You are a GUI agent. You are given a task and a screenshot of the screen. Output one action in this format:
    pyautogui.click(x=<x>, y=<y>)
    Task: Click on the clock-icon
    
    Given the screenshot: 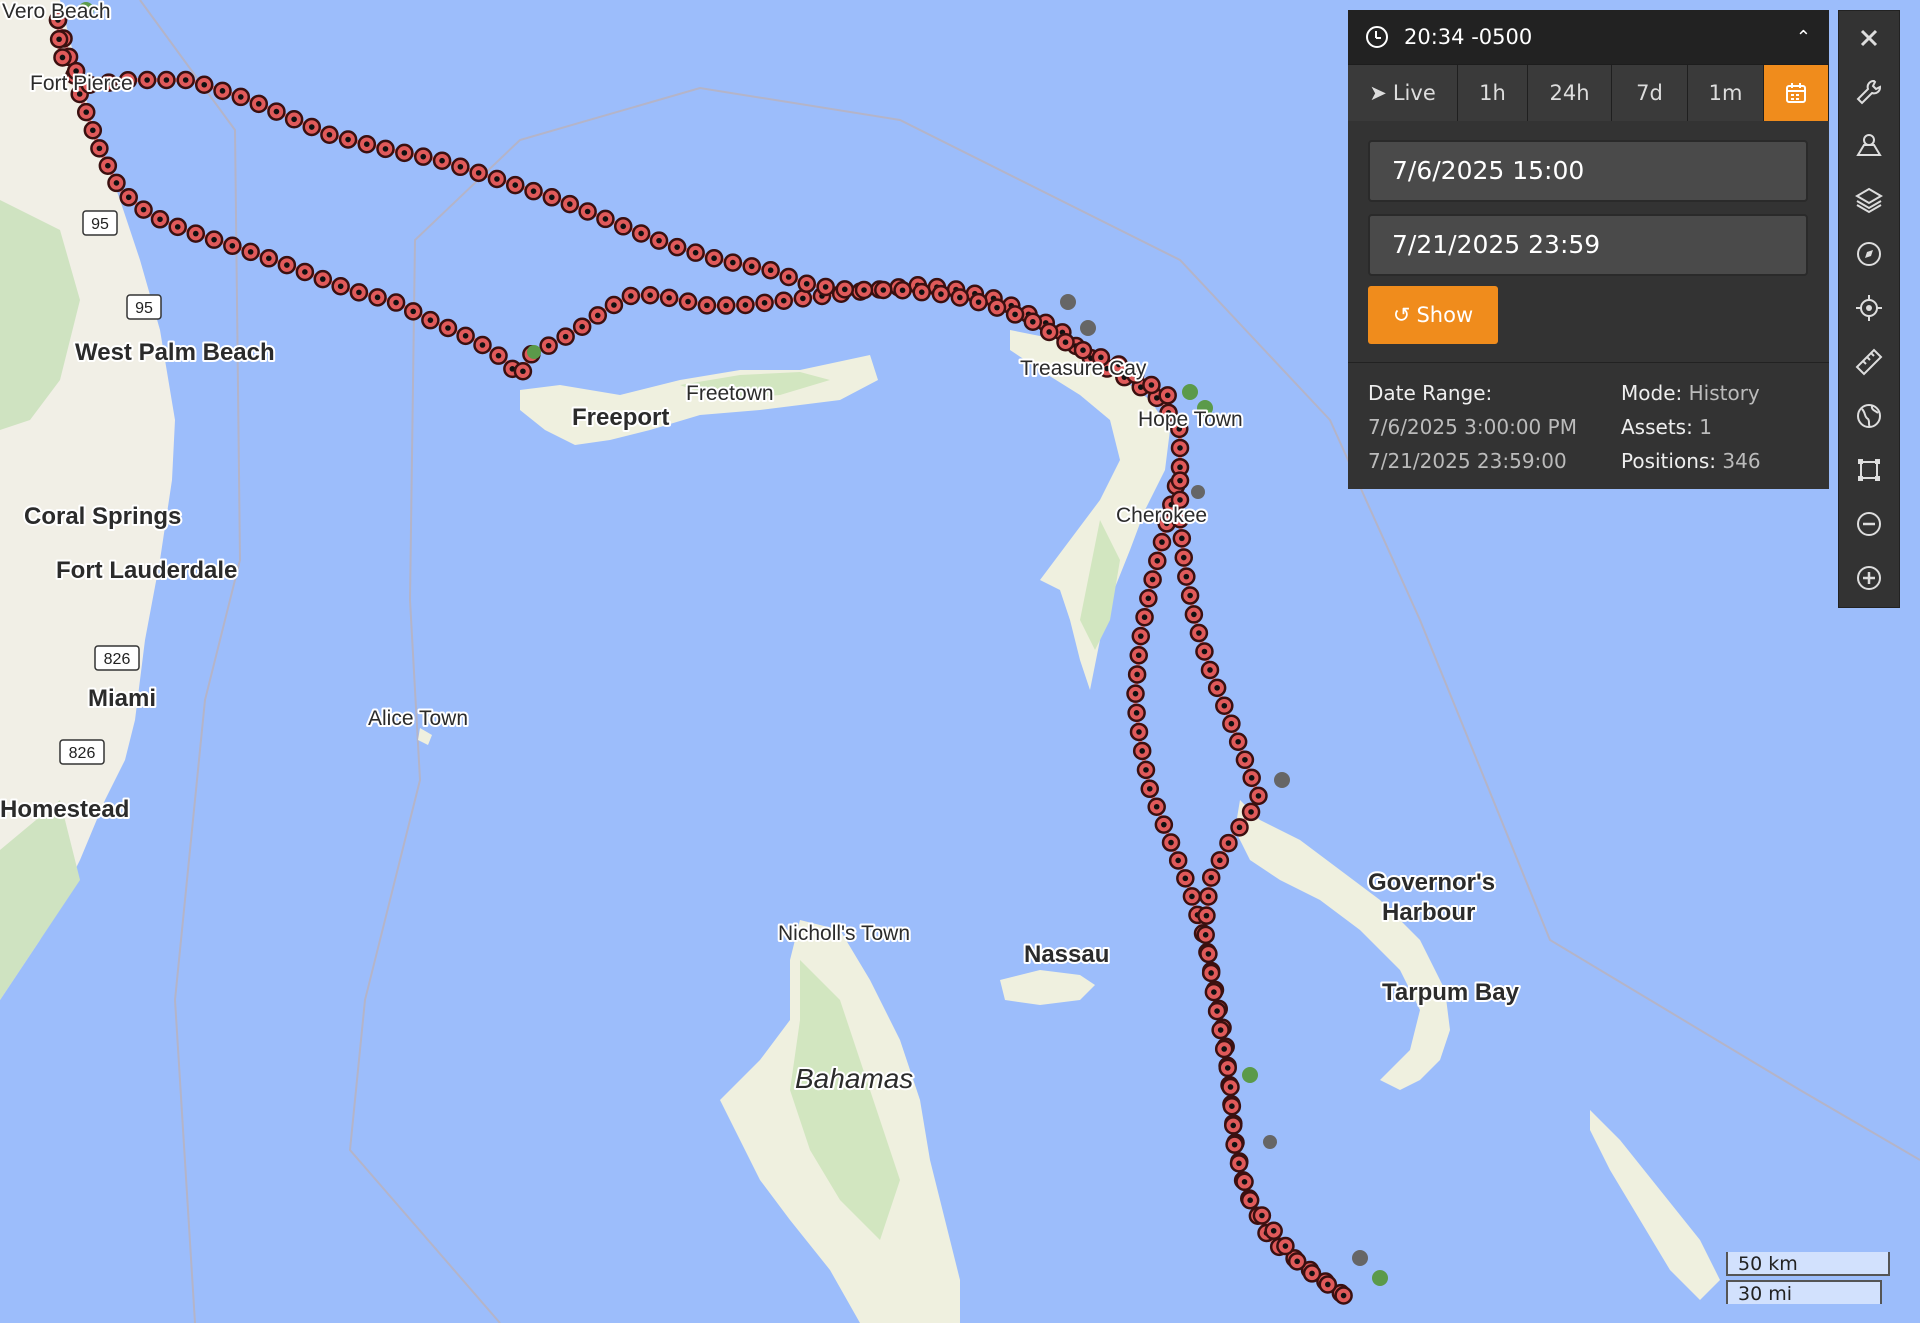 What is the action you would take?
    pyautogui.click(x=1377, y=37)
    